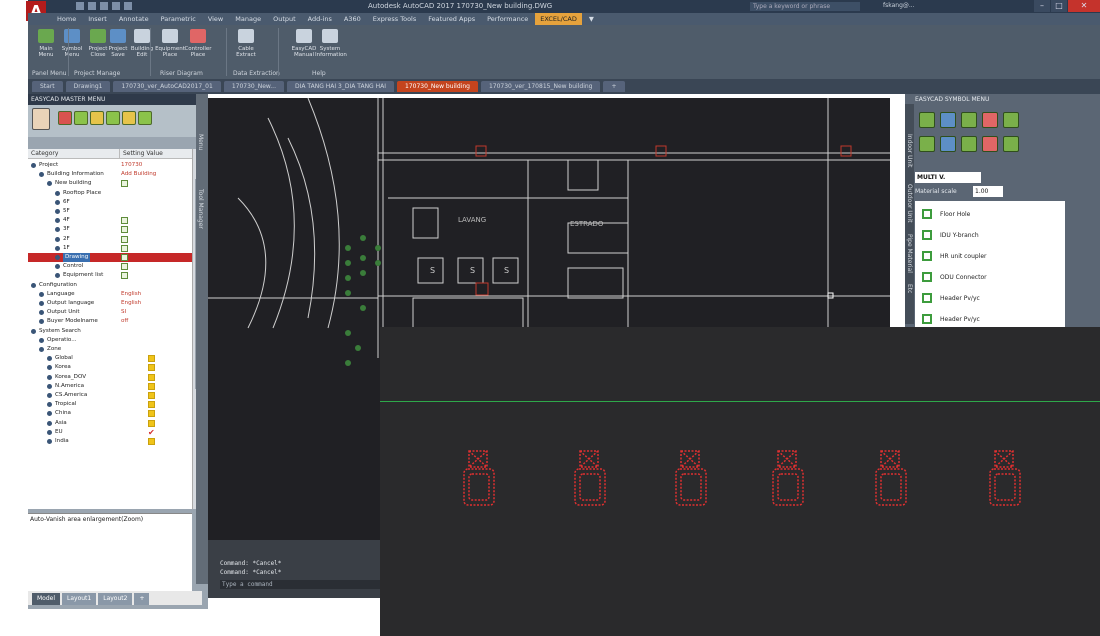 This screenshot has width=1100, height=636. What do you see at coordinates (110, 202) in the screenshot?
I see `grid-row: 6F` at bounding box center [110, 202].